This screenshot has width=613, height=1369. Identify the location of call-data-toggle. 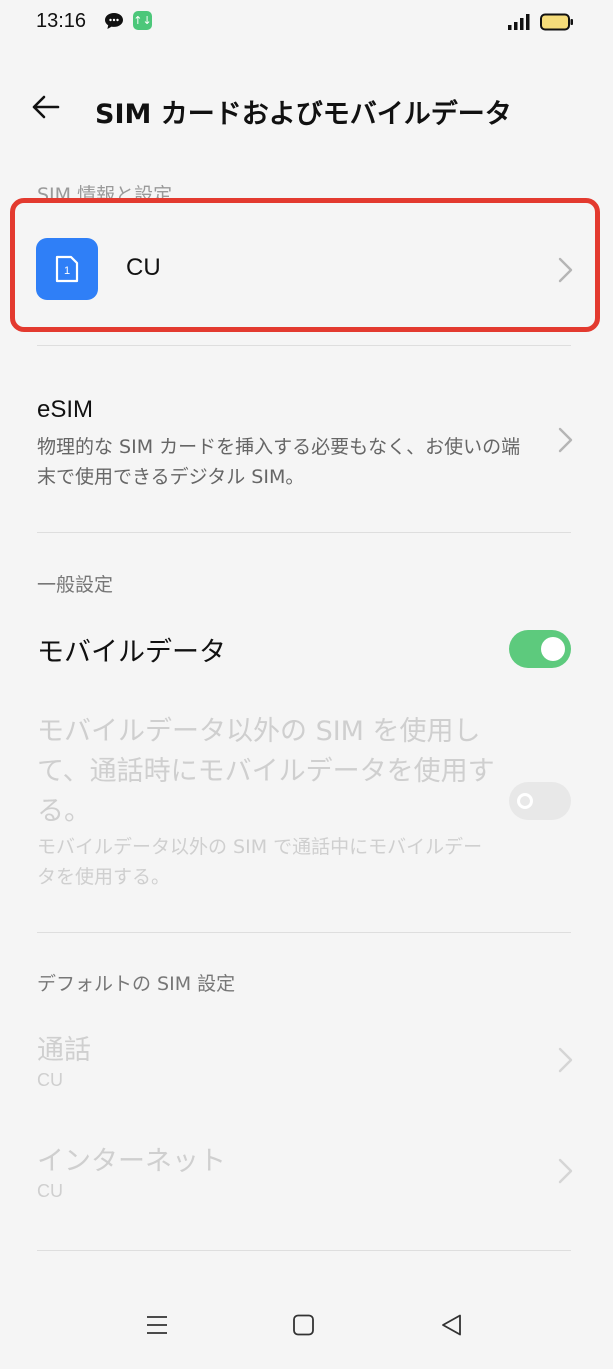
(540, 801).